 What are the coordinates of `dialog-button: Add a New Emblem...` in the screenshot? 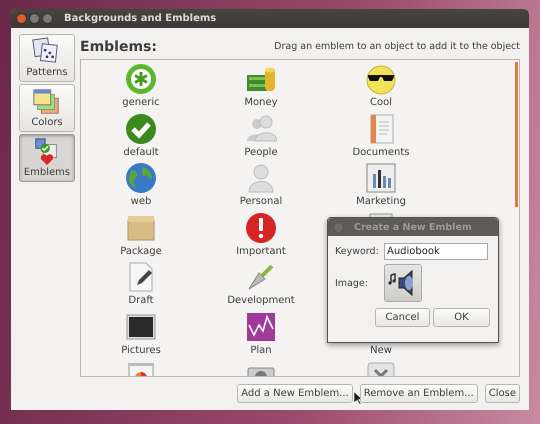 It's located at (295, 393).